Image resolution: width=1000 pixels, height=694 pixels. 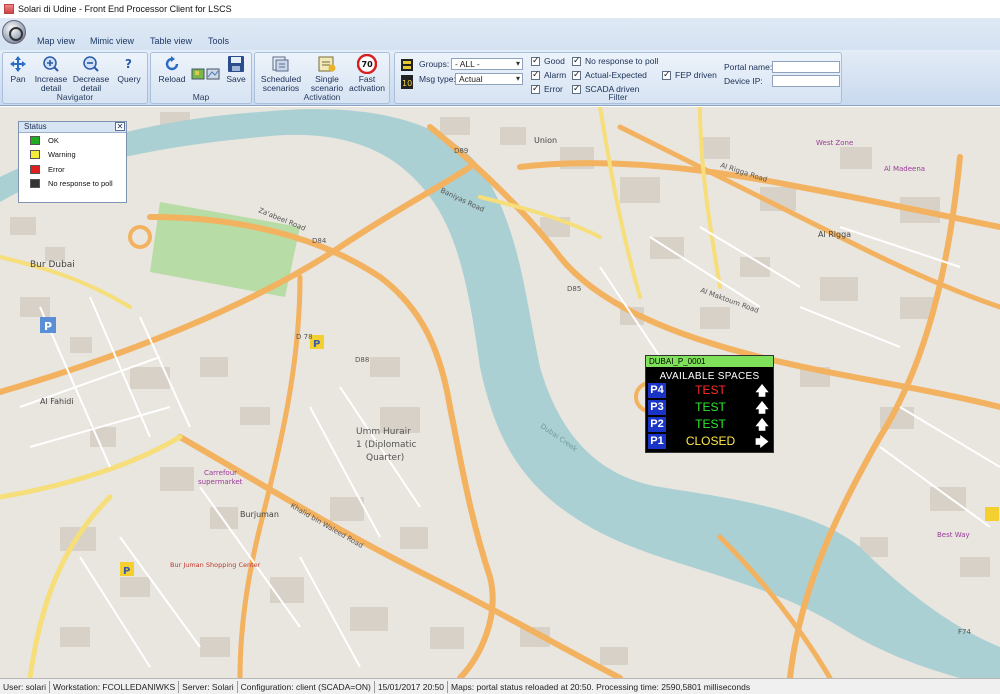 I want to click on tab-mimic-view: Mimic view, so click(x=112, y=41).